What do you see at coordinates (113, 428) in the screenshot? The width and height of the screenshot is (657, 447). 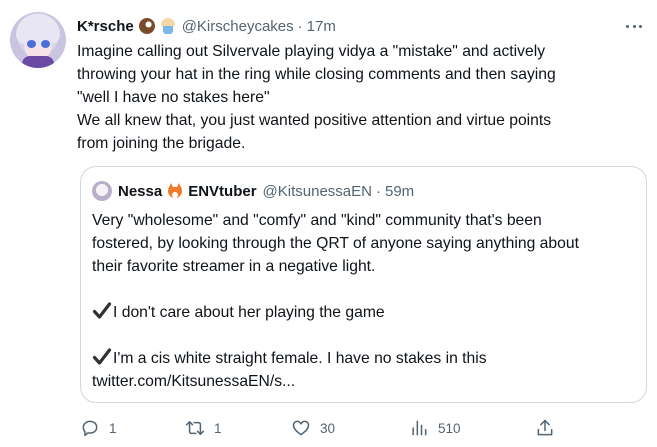 I see `reply-count: 1` at bounding box center [113, 428].